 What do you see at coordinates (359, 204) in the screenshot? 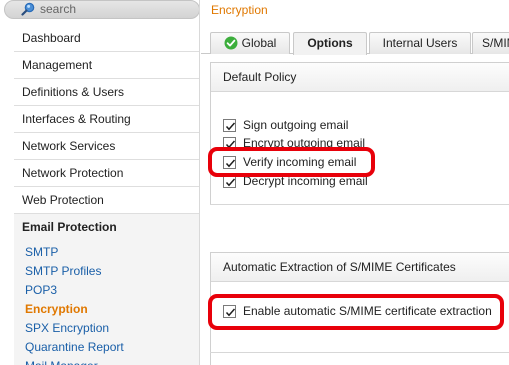
I see `panel-divider` at bounding box center [359, 204].